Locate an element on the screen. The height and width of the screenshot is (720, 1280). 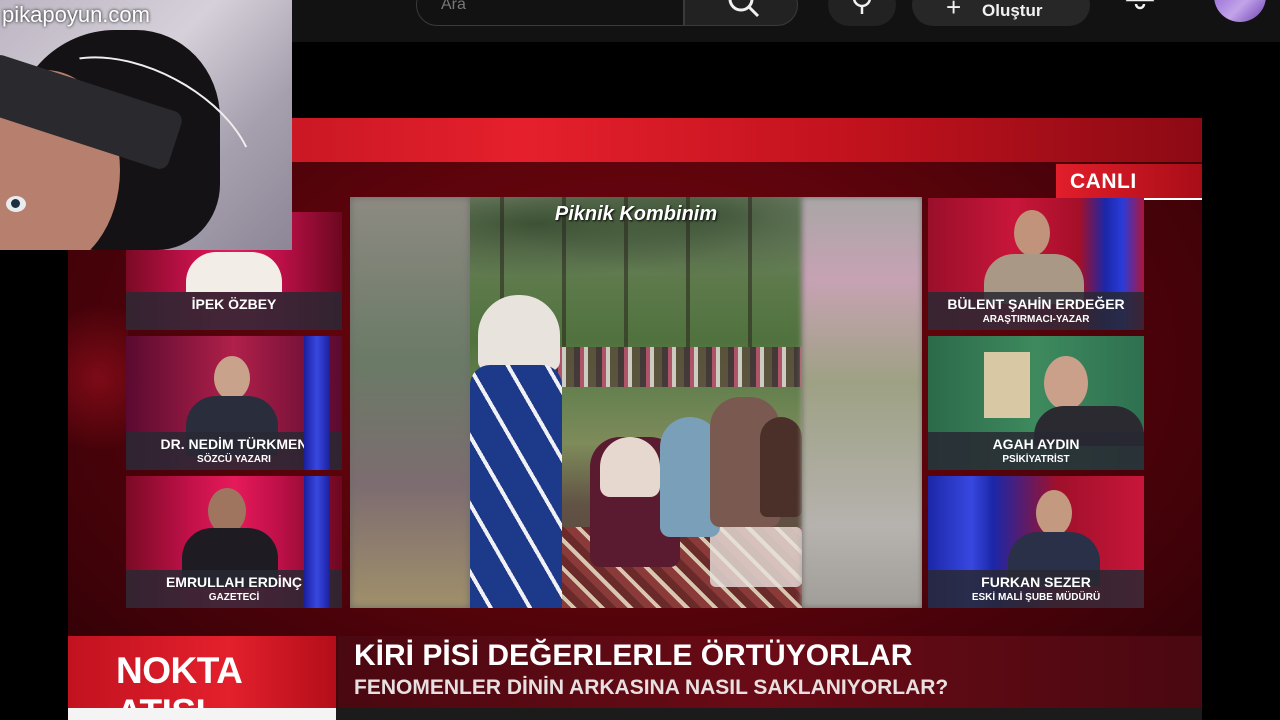
ticker-clock-box is located at coordinates (202, 714).